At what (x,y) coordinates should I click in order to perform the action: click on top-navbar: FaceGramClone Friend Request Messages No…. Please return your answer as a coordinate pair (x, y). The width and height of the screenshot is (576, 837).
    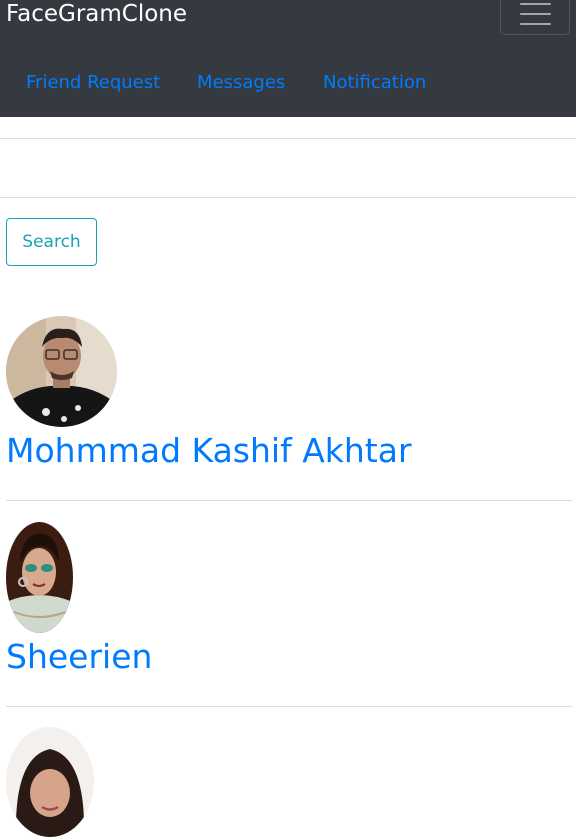
    Looking at the image, I should click on (288, 58).